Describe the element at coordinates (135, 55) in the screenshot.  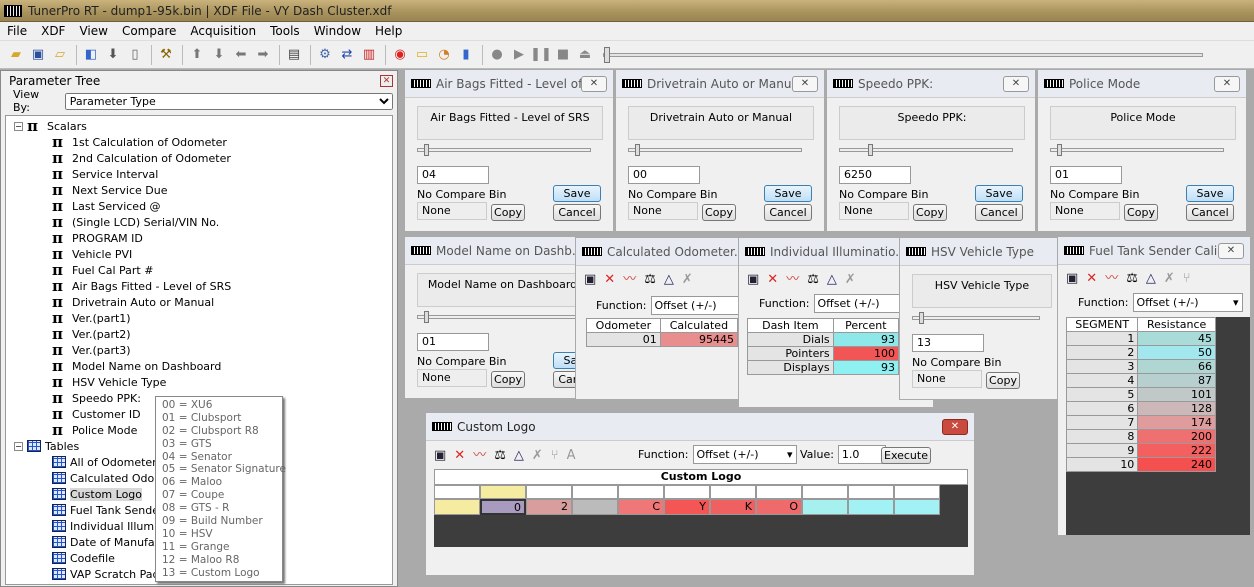
I see `blank-doc-icon: ▯` at that location.